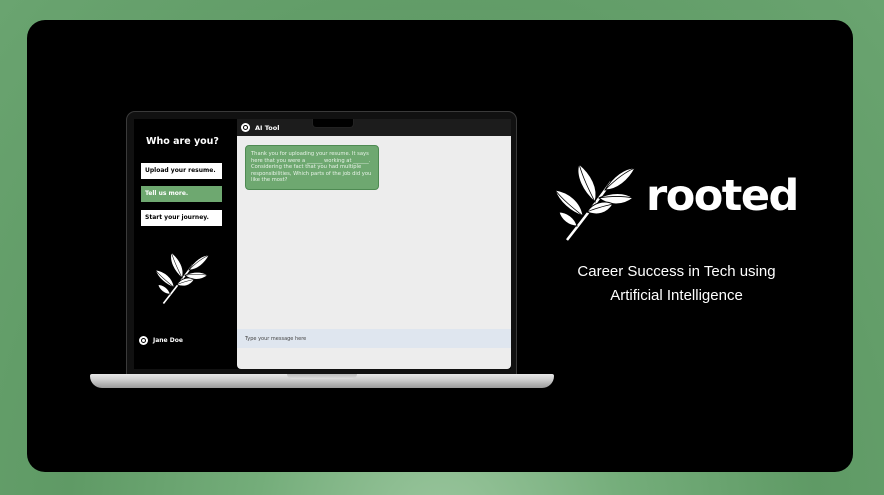  I want to click on laptop-base, so click(322, 381).